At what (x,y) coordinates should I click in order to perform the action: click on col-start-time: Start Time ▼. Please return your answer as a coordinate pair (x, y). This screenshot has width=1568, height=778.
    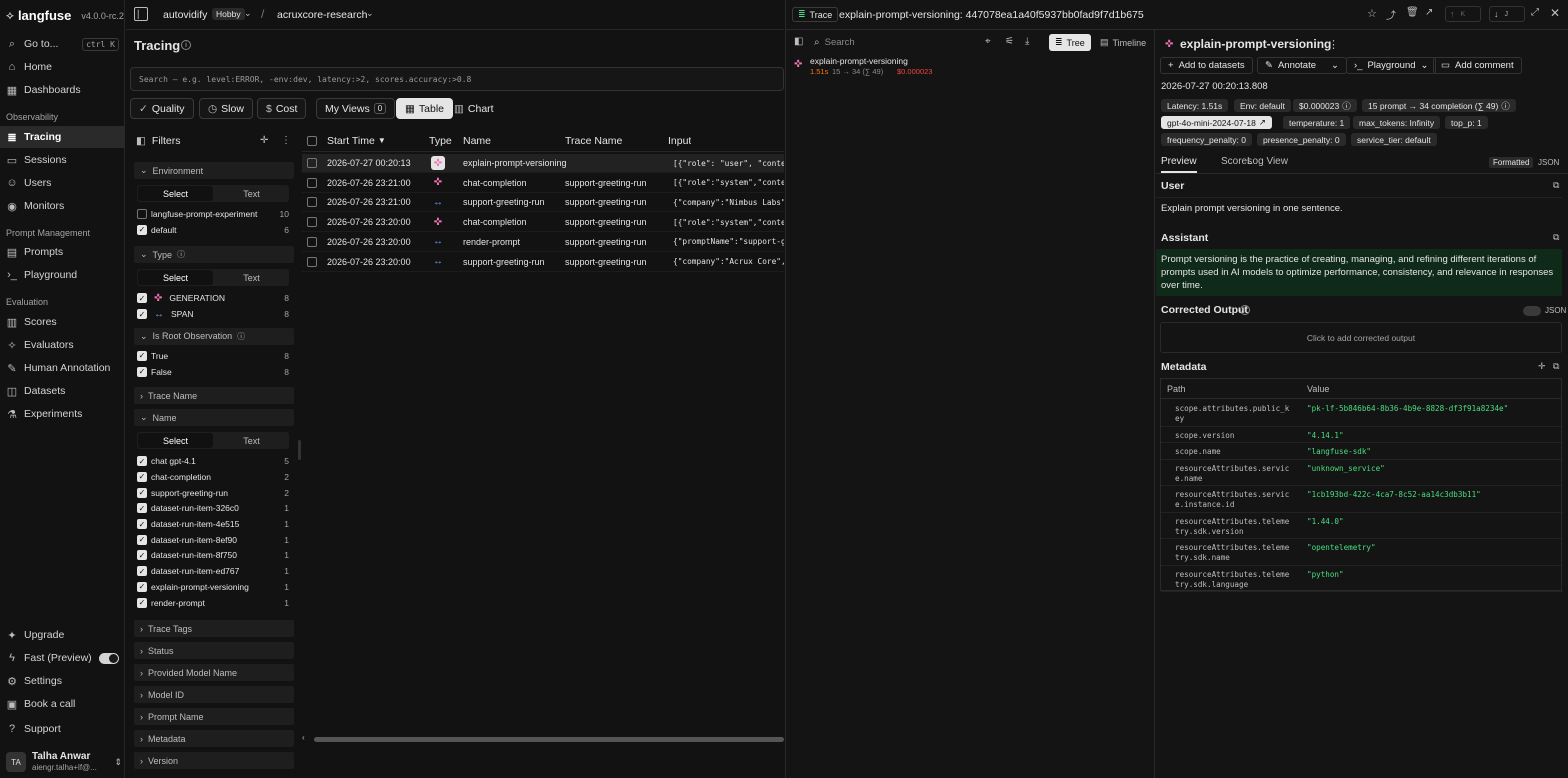
    Looking at the image, I should click on (356, 140).